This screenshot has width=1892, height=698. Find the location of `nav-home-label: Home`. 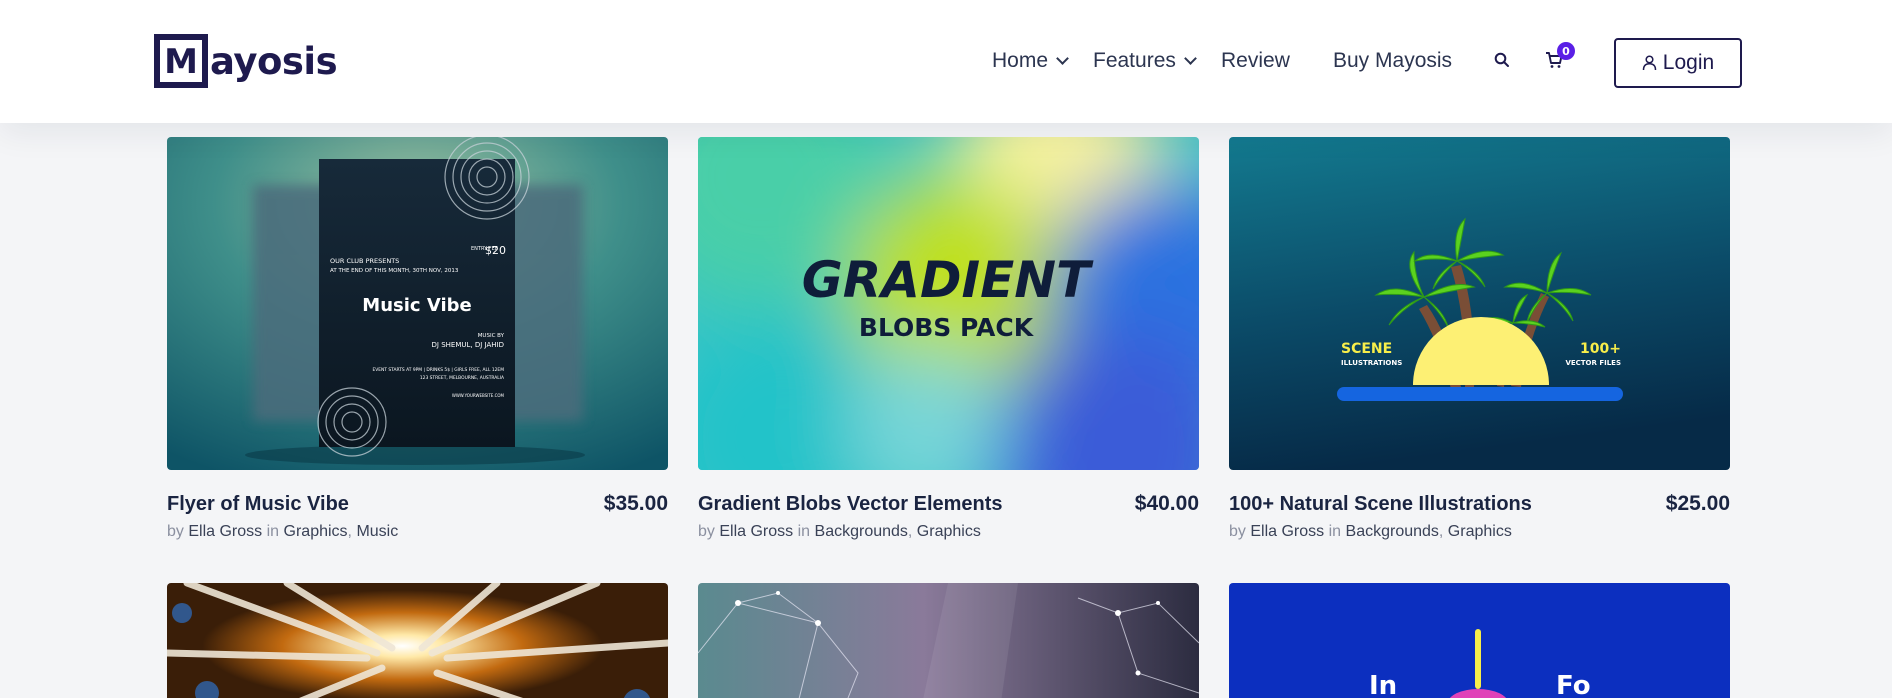

nav-home-label: Home is located at coordinates (1020, 60).